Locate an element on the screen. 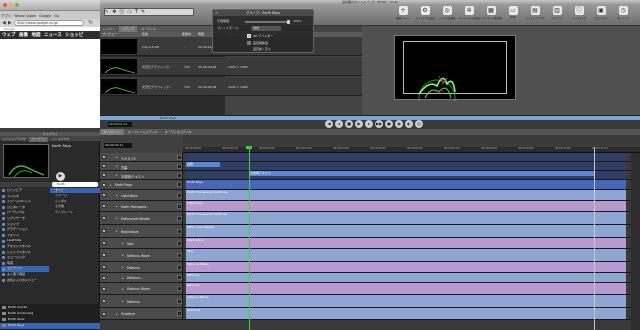 This screenshot has height=330, width=640. layer-bar: Replicators is located at coordinates (406, 243).